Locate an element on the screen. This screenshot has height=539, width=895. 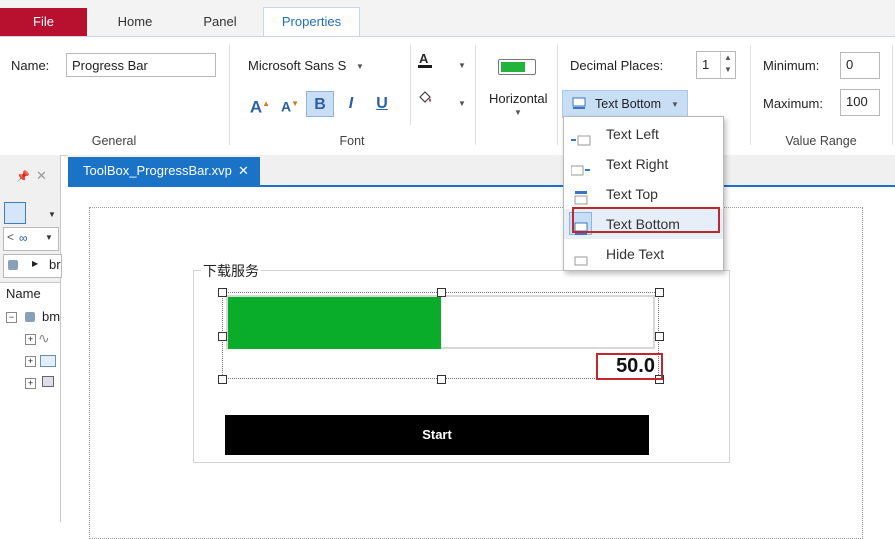
pin-icon: 📌 is located at coordinates (23, 176).